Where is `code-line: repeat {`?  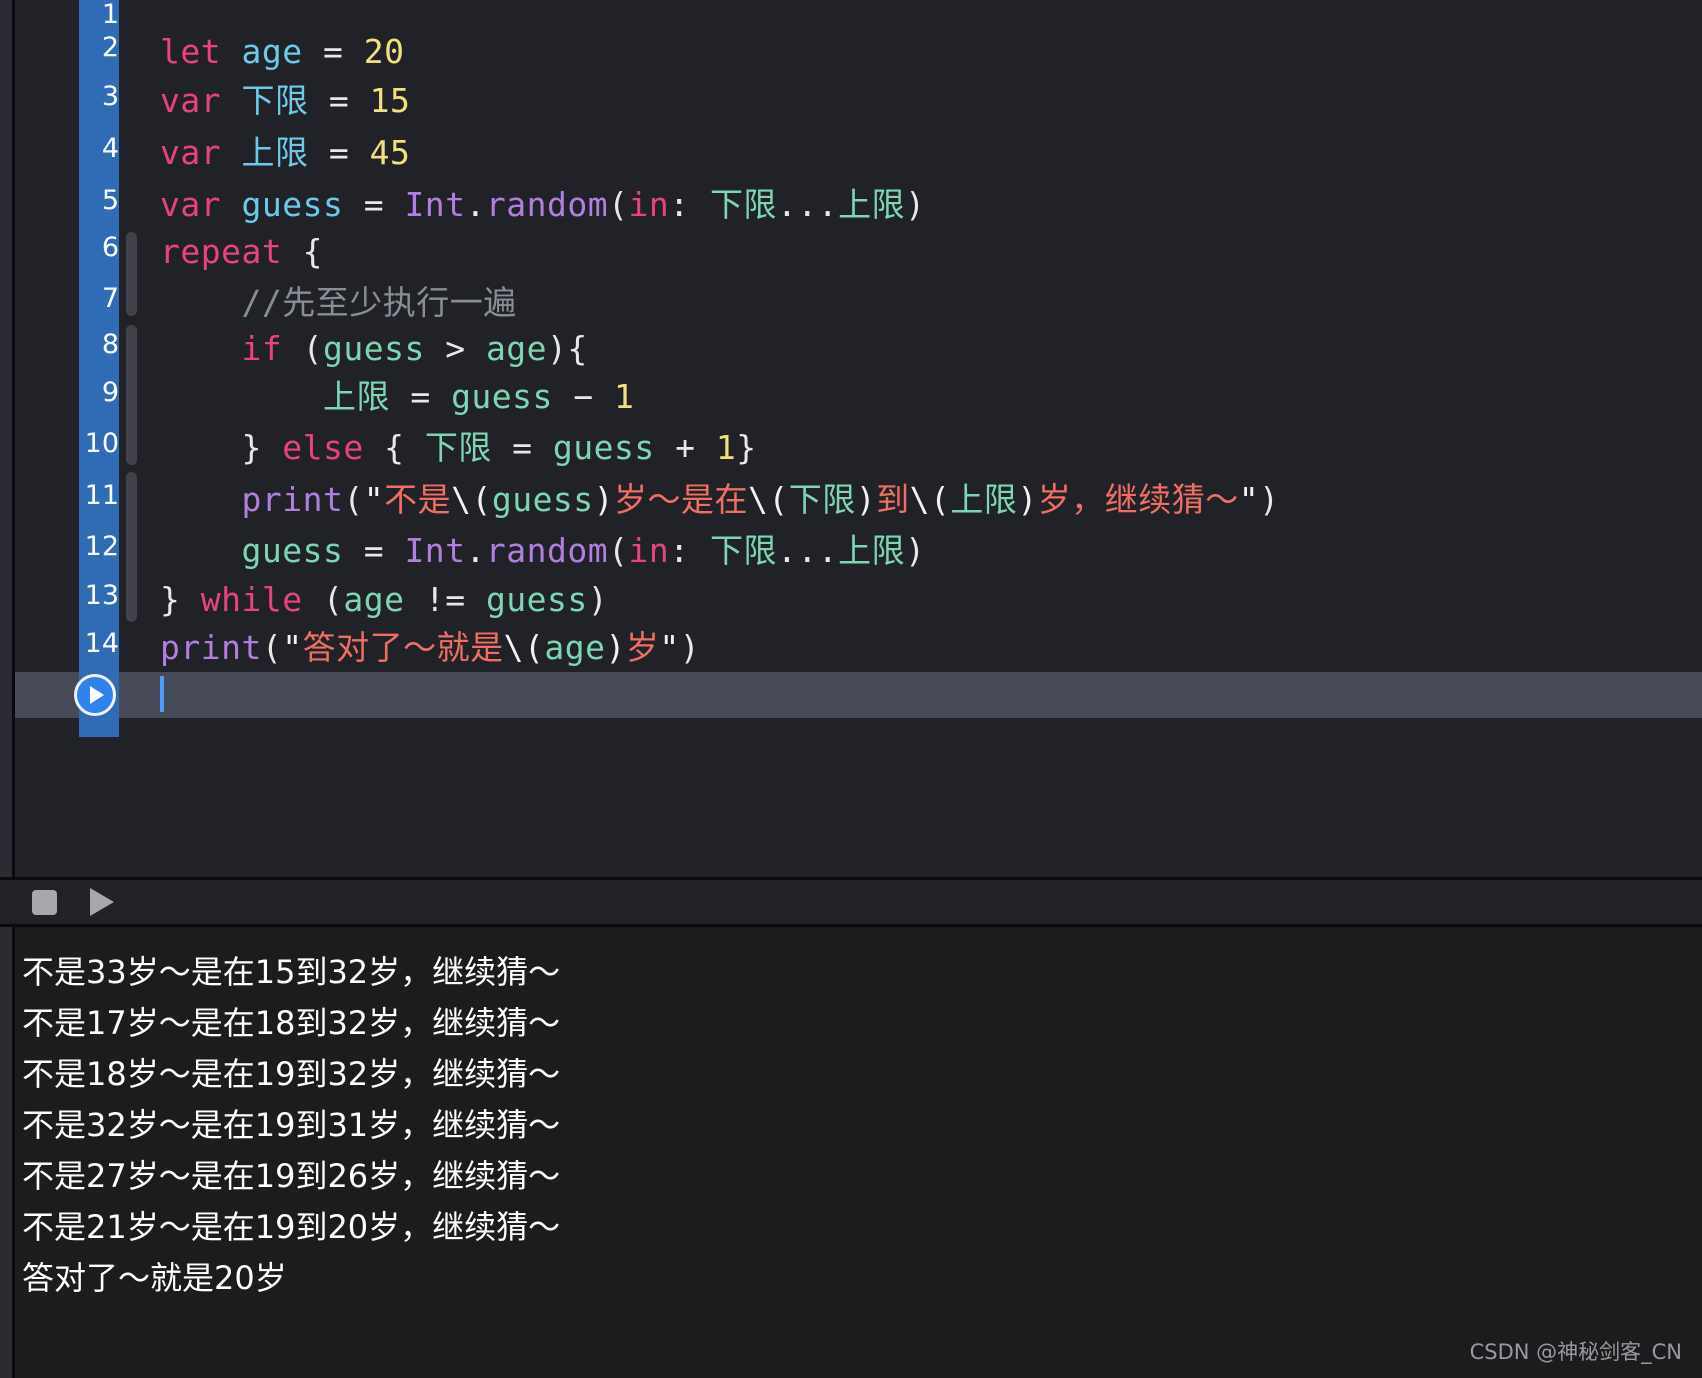 code-line: repeat { is located at coordinates (241, 252).